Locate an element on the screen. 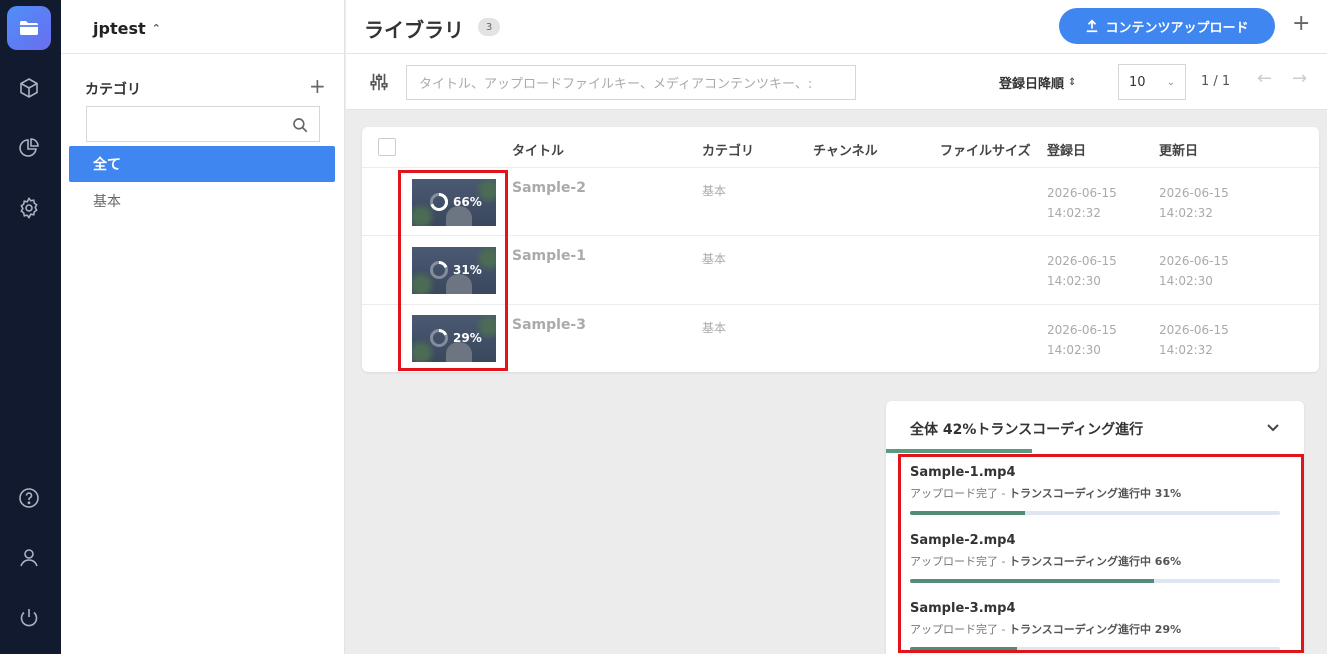  video-thumbnail: 29% is located at coordinates (454, 338).